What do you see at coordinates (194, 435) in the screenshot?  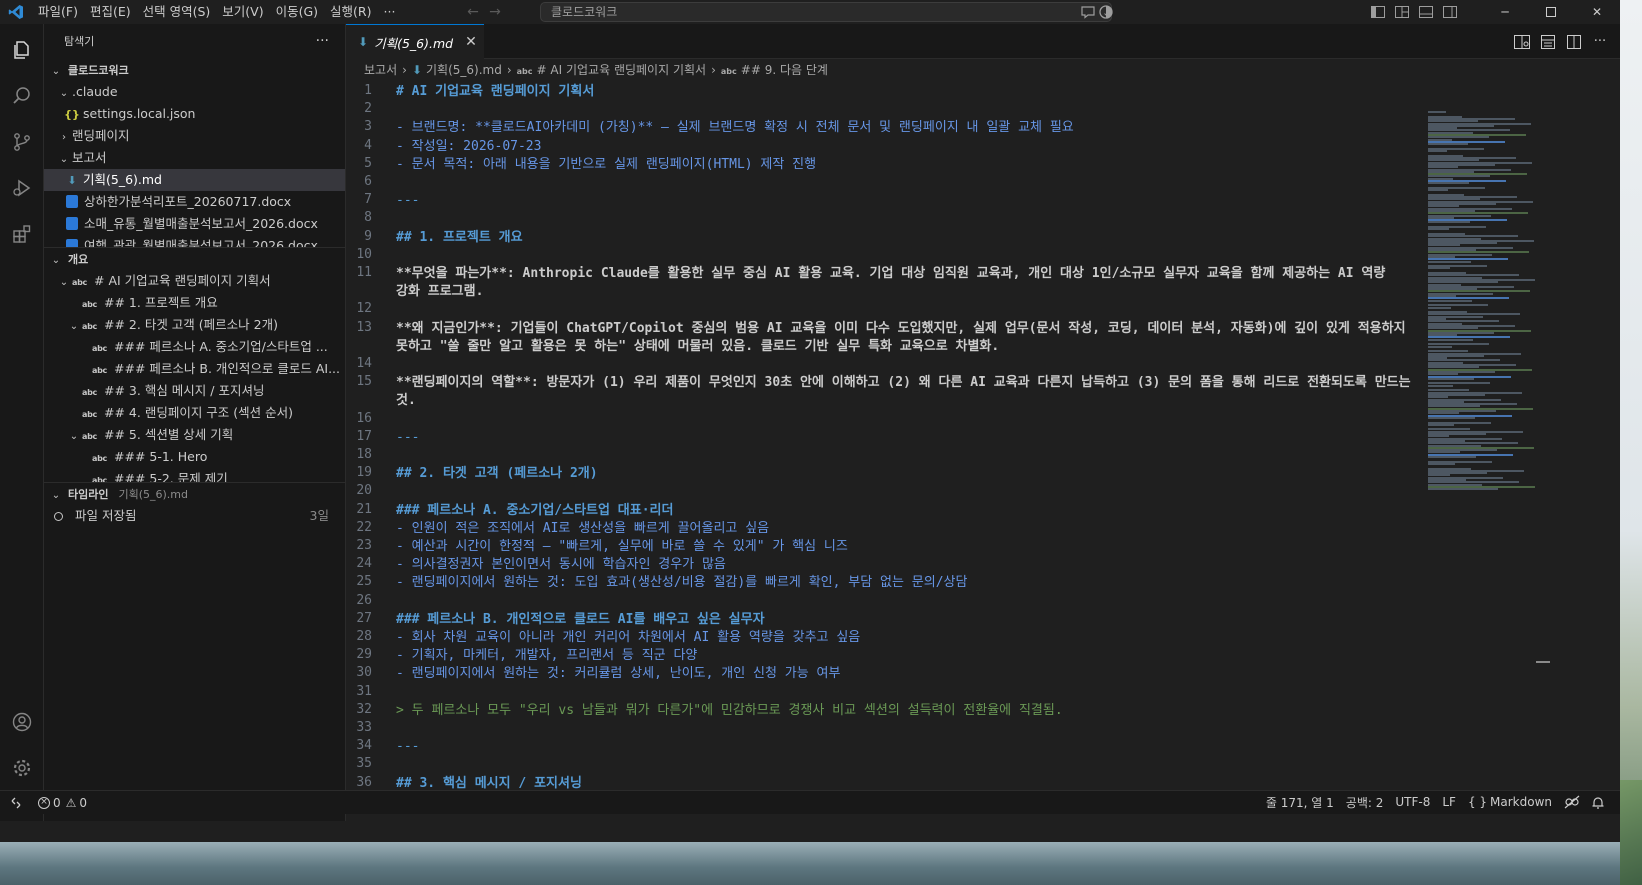 I see `outline-item: ⌄ abc ## 5. 섹션별 상세 기획` at bounding box center [194, 435].